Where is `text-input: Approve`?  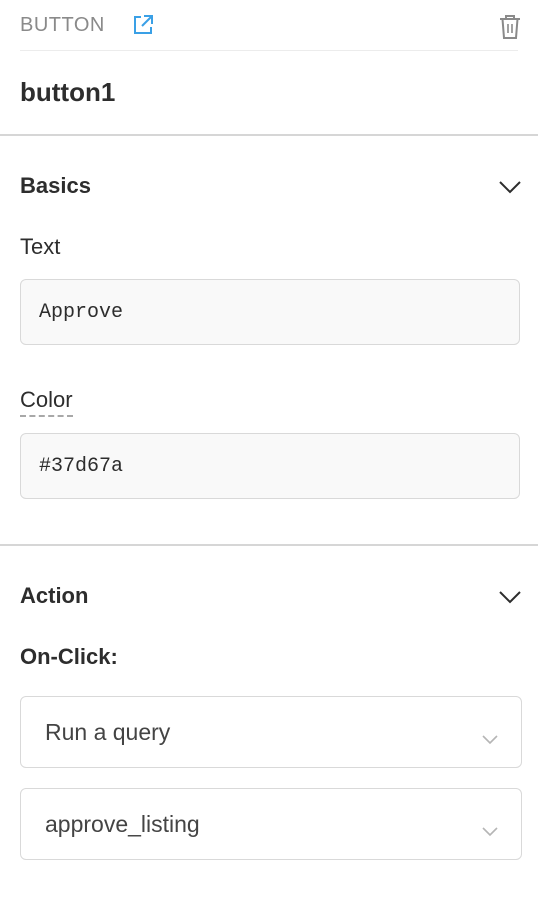
text-input: Approve is located at coordinates (270, 312).